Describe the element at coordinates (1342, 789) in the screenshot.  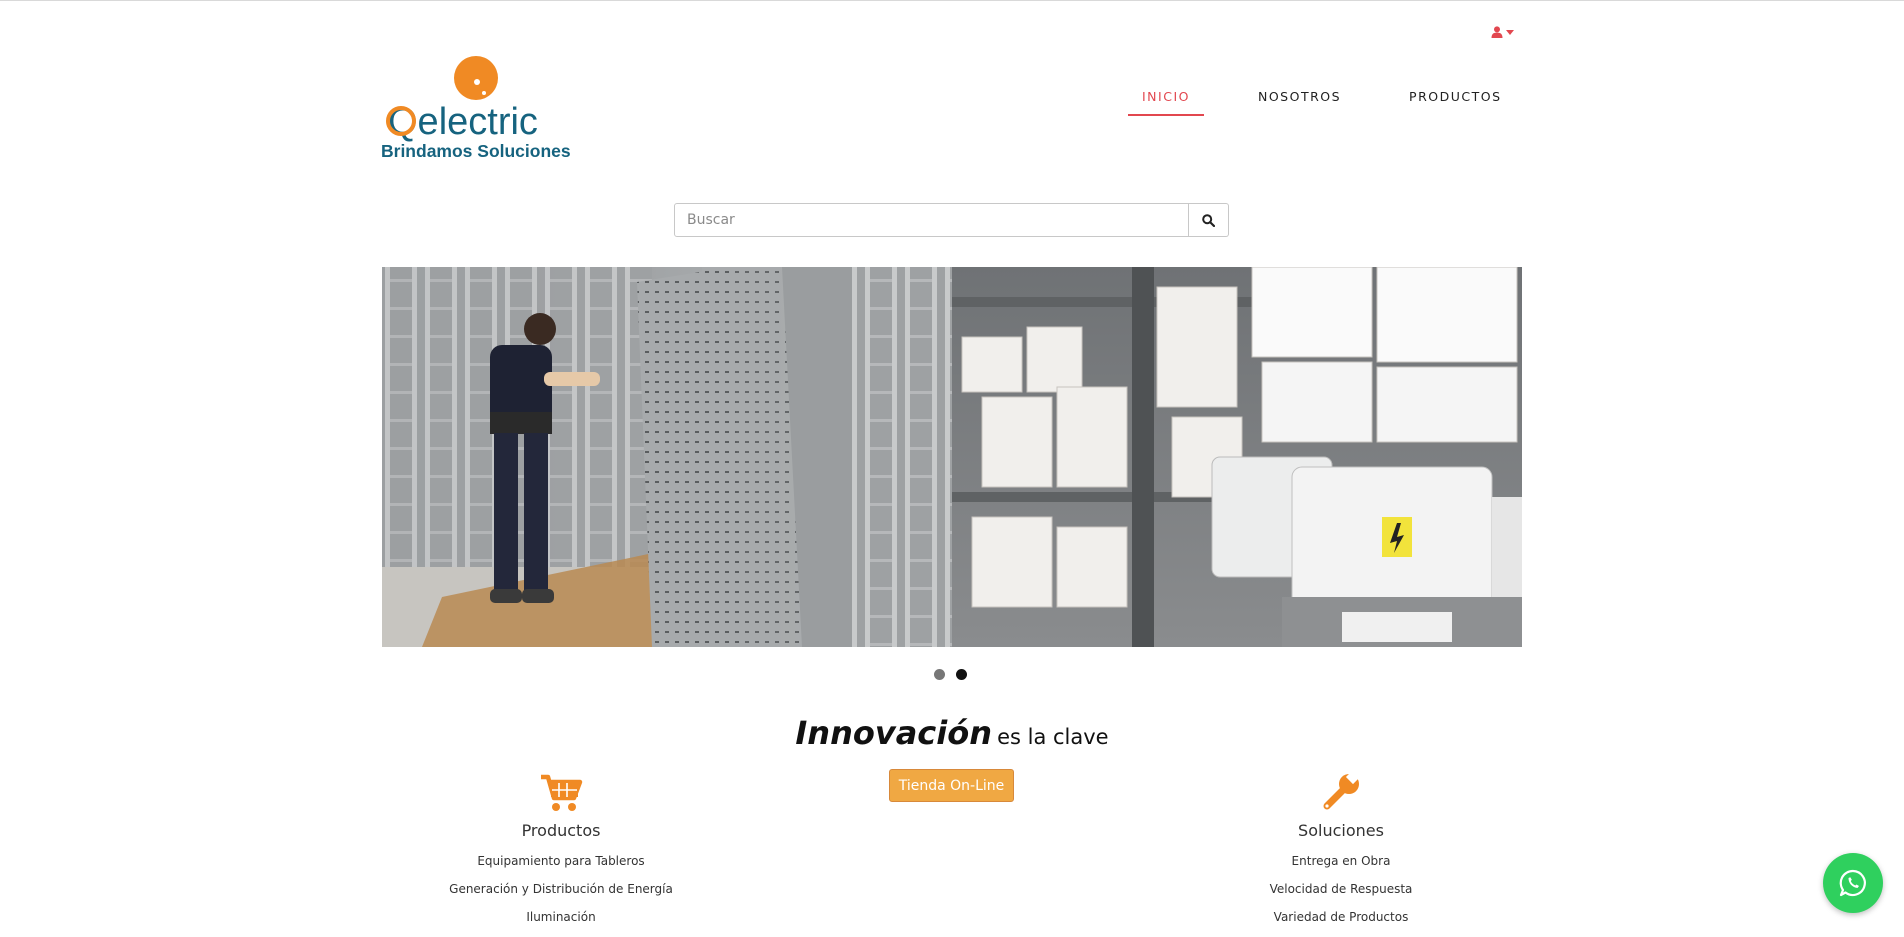
I see `wrench-icon` at that location.